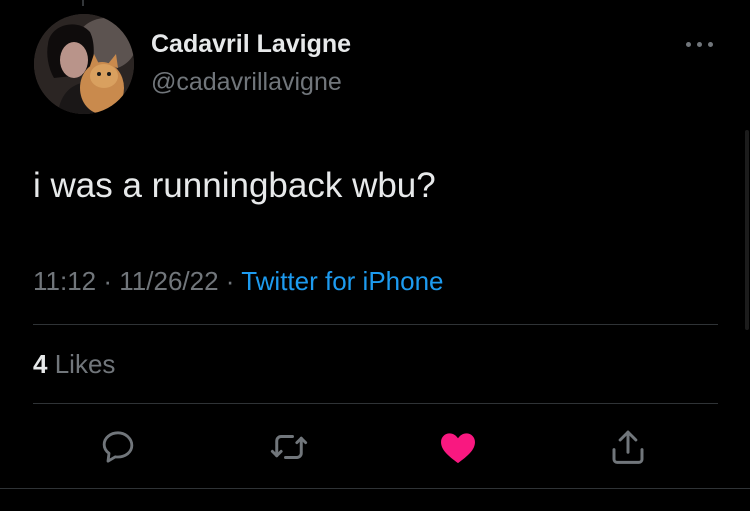  I want to click on tweet-metadata: 11:12 · 11/26/22 · Twitter for iPhone, so click(238, 281).